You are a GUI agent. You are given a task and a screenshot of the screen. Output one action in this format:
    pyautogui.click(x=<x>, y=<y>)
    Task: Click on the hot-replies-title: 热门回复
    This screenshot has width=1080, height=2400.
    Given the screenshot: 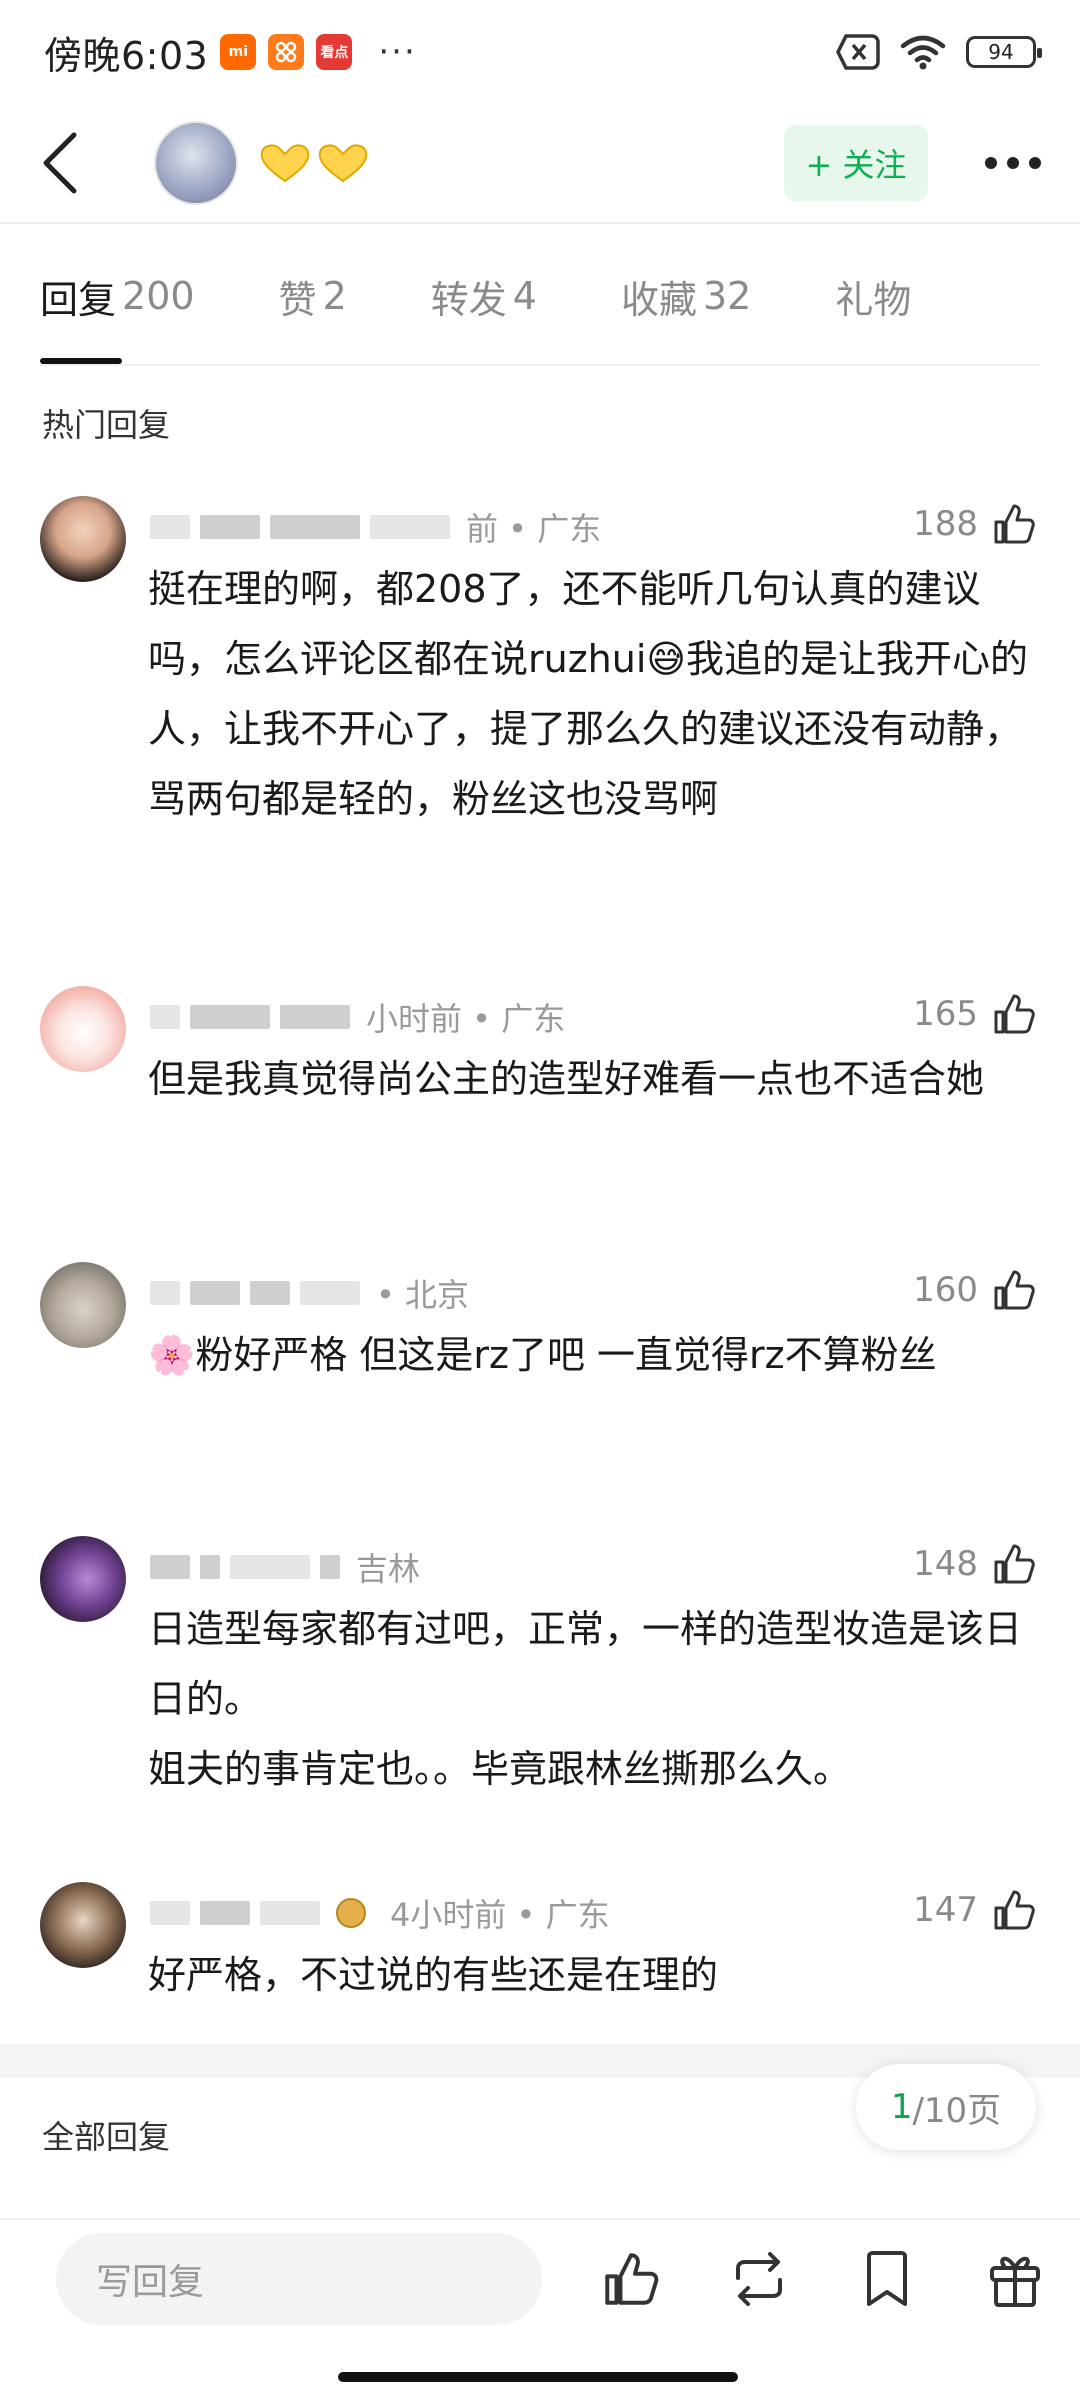 What is the action you would take?
    pyautogui.click(x=106, y=425)
    